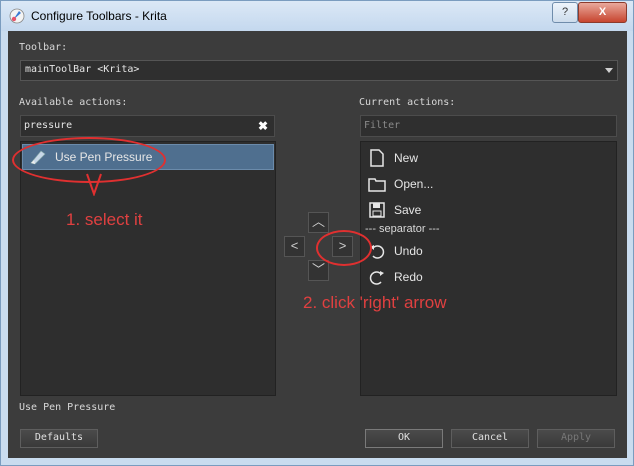 Image resolution: width=634 pixels, height=466 pixels. I want to click on list-item-label: New, so click(406, 158).